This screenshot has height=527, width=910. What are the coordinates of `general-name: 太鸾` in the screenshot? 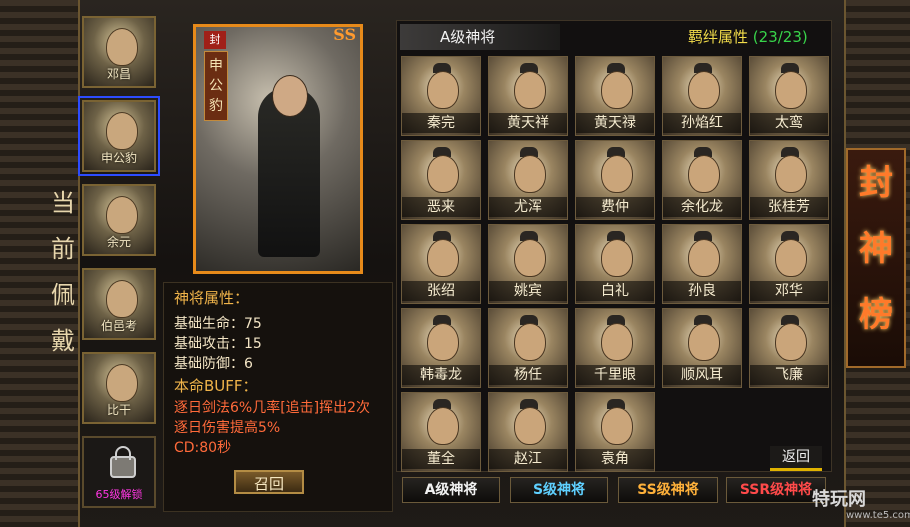 It's located at (789, 123).